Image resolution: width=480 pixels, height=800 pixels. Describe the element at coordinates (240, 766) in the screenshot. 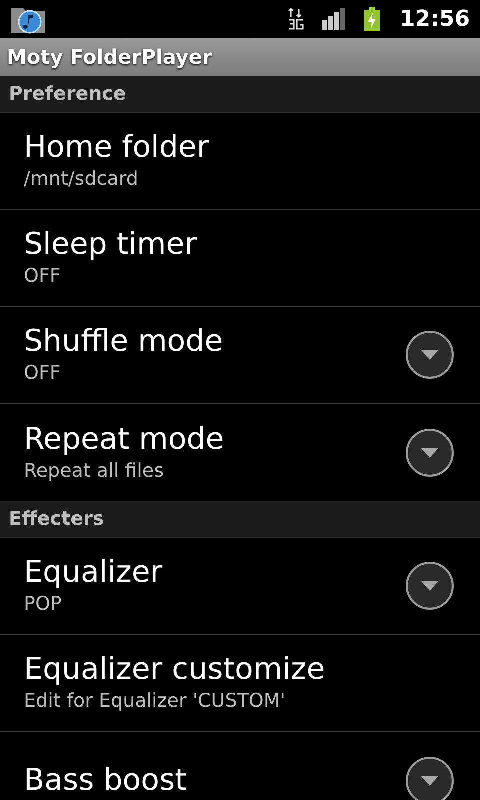

I see `preference-item: Bass boost` at that location.